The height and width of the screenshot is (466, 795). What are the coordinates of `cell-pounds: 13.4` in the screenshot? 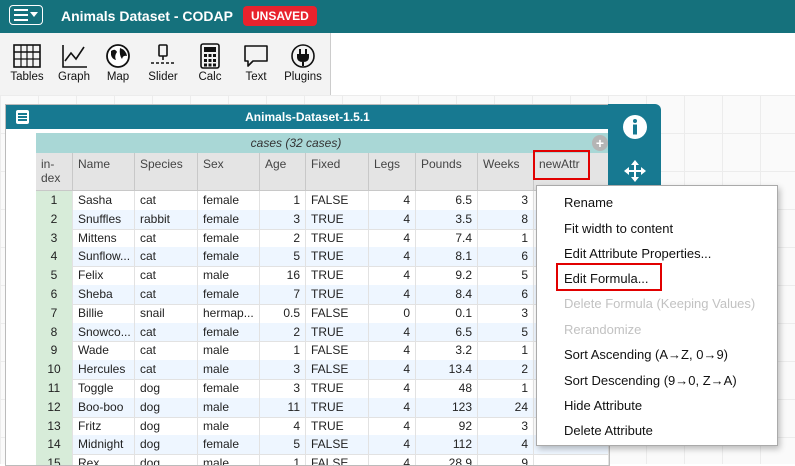 It's located at (447, 369).